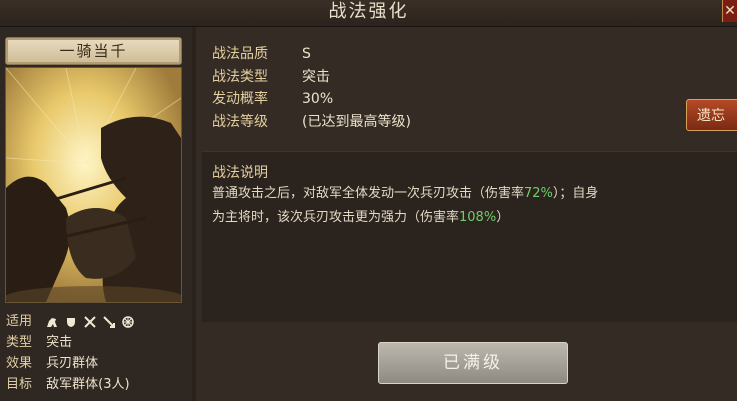 Image resolution: width=737 pixels, height=401 pixels. I want to click on damage-rate-value: 108%, so click(478, 217).